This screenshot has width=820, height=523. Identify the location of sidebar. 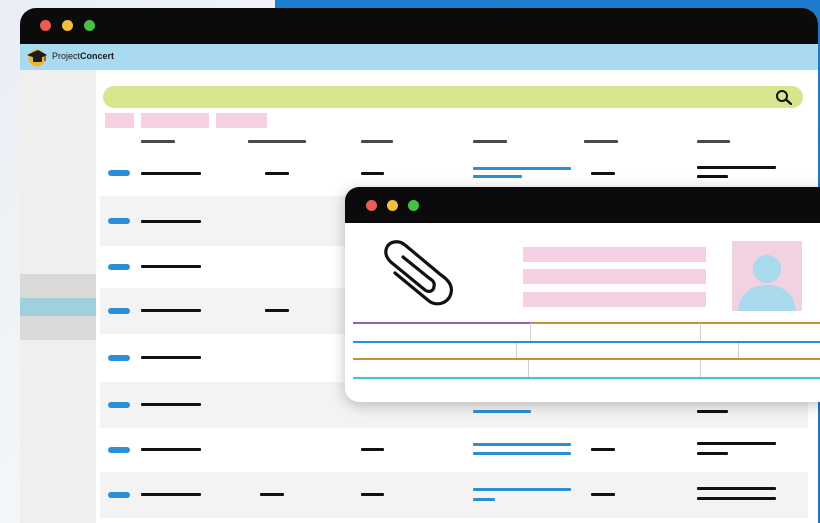
(58, 296).